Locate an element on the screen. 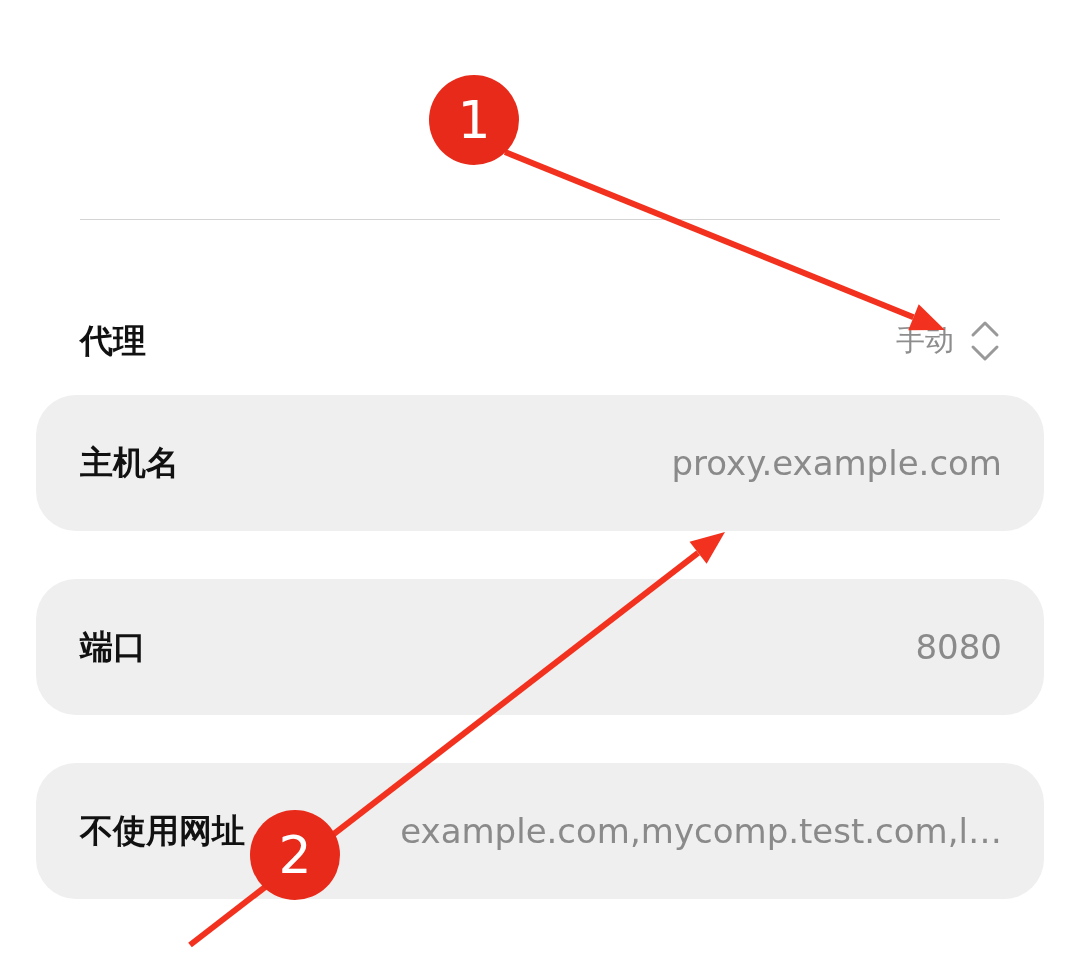  section-label: 代理 is located at coordinates (113, 341).